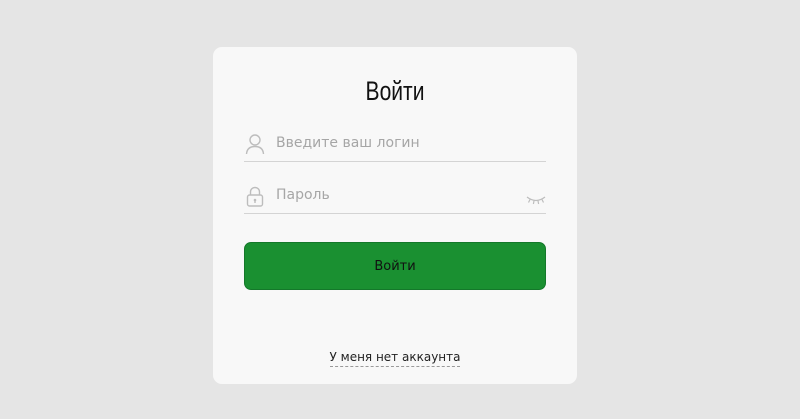 The height and width of the screenshot is (419, 800). I want to click on eye-closed-icon, so click(536, 198).